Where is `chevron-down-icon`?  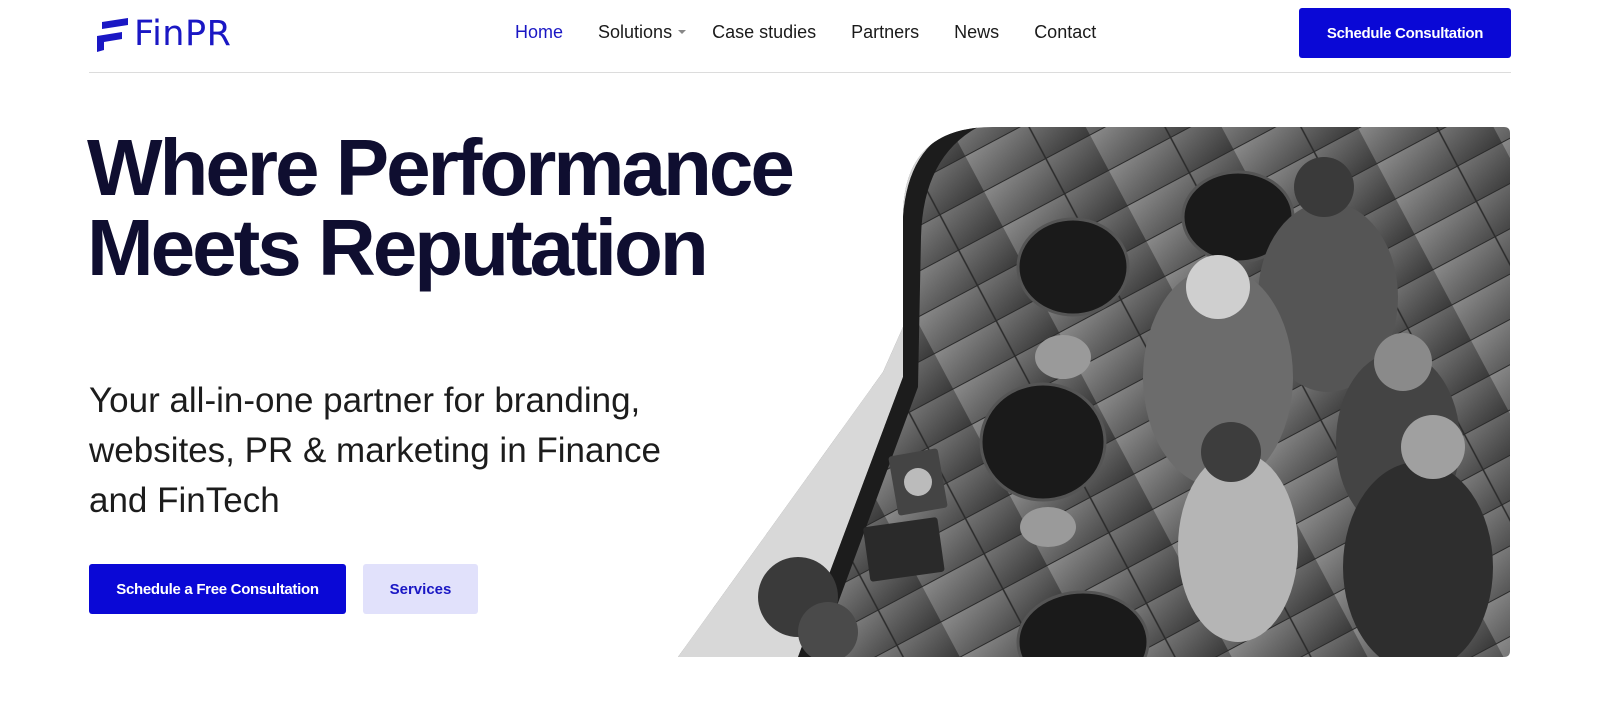 chevron-down-icon is located at coordinates (682, 32).